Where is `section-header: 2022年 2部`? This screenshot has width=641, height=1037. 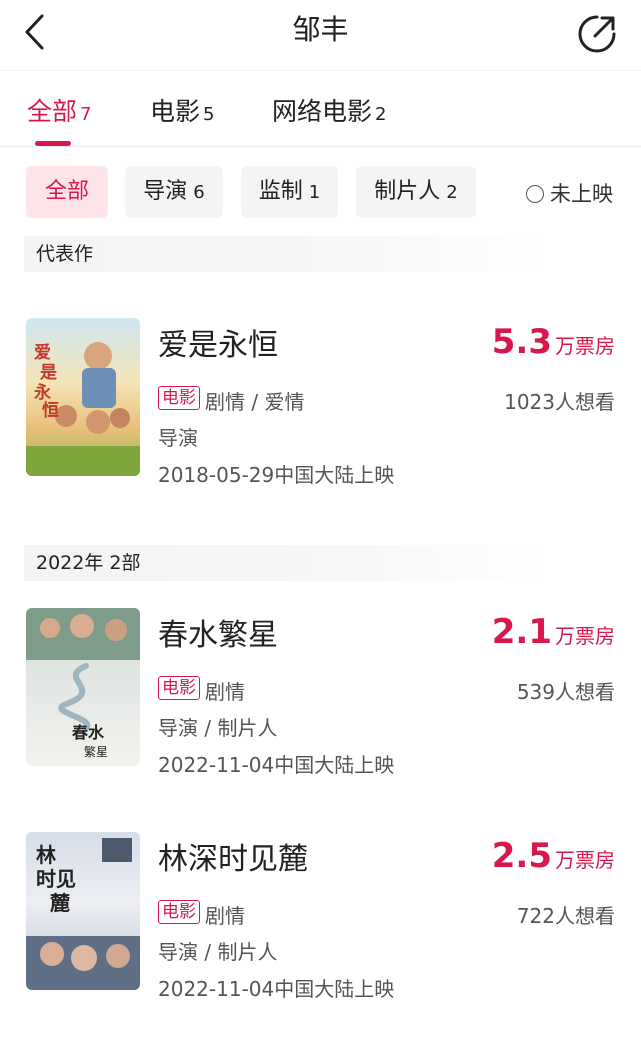
section-header: 2022年 2部 is located at coordinates (286, 563).